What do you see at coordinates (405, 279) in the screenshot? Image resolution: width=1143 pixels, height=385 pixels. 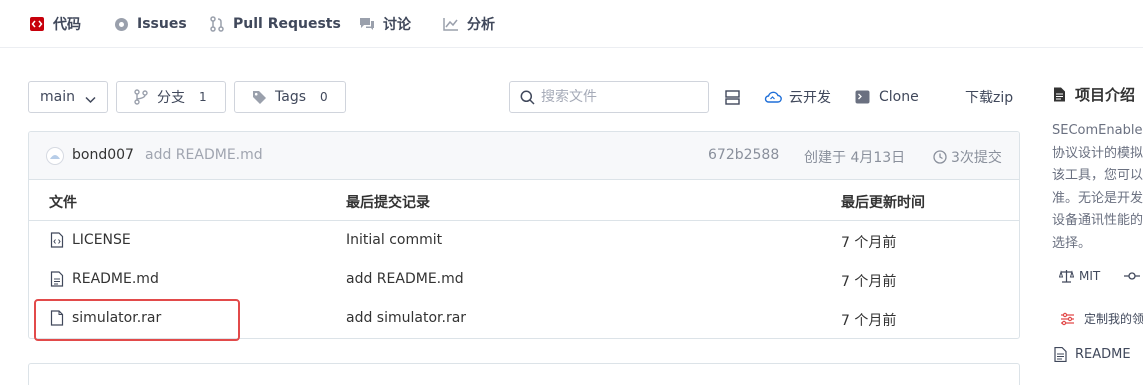 I see `file-commit-message: add README.md` at bounding box center [405, 279].